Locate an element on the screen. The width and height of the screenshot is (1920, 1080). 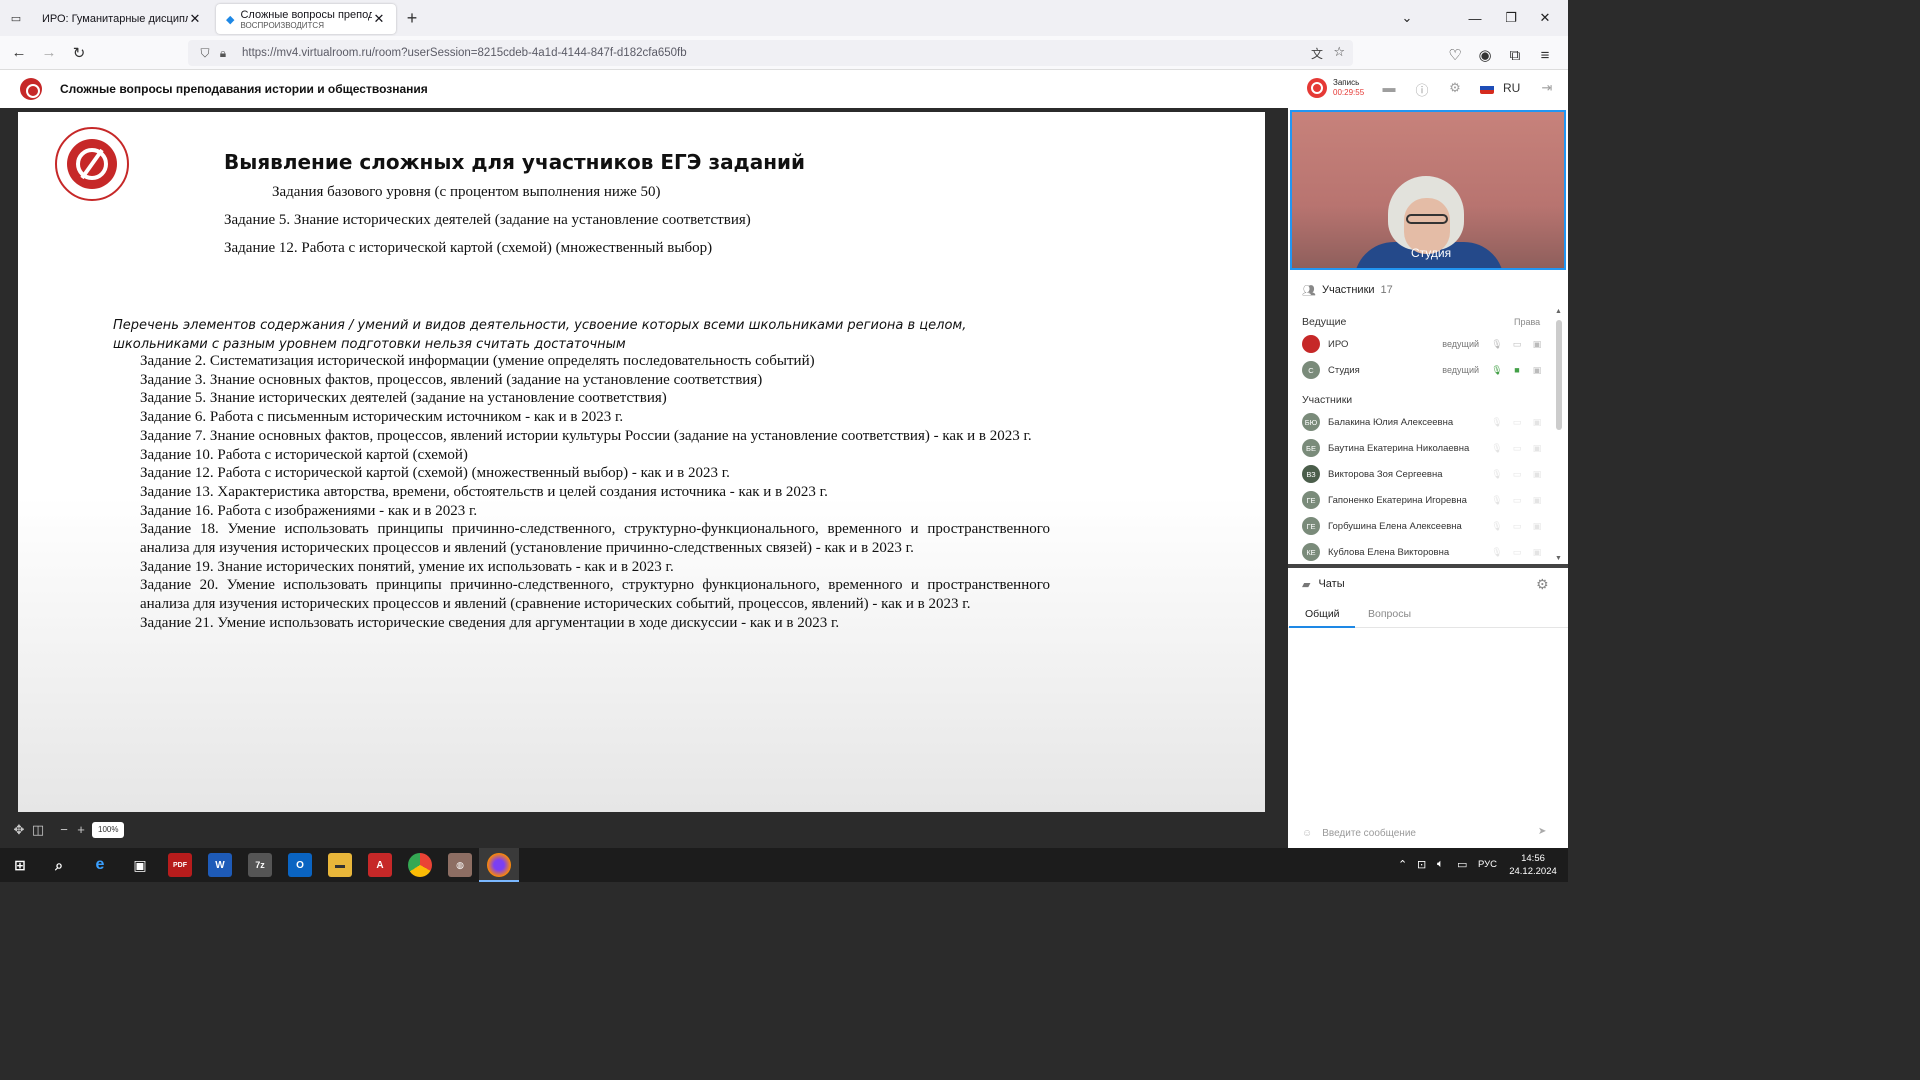
iro-app-icon: ◍ is located at coordinates (460, 865).